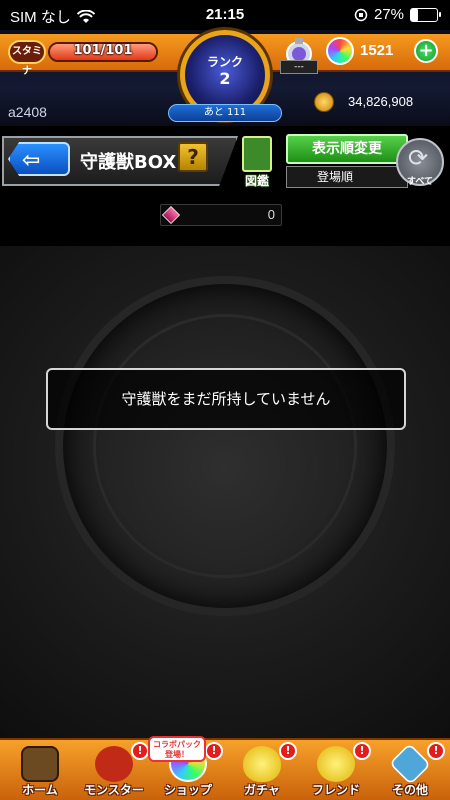 This screenshot has width=450, height=800. I want to click on battery-icon, so click(425, 14).